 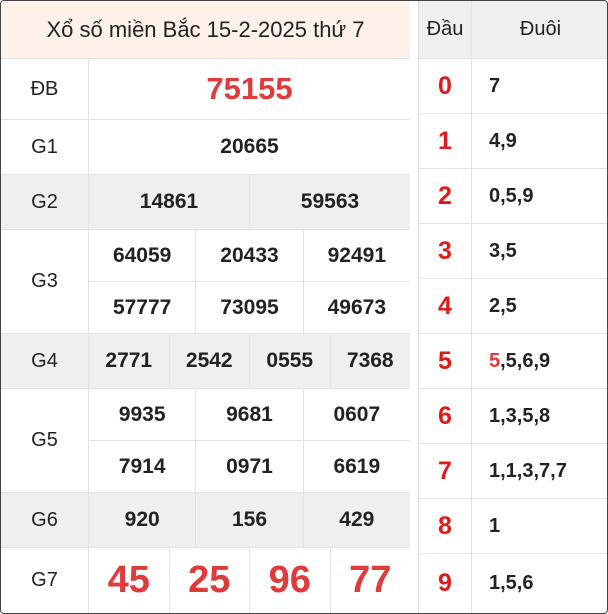 What do you see at coordinates (503, 250) in the screenshot?
I see `loto-tail-digits: 3,5` at bounding box center [503, 250].